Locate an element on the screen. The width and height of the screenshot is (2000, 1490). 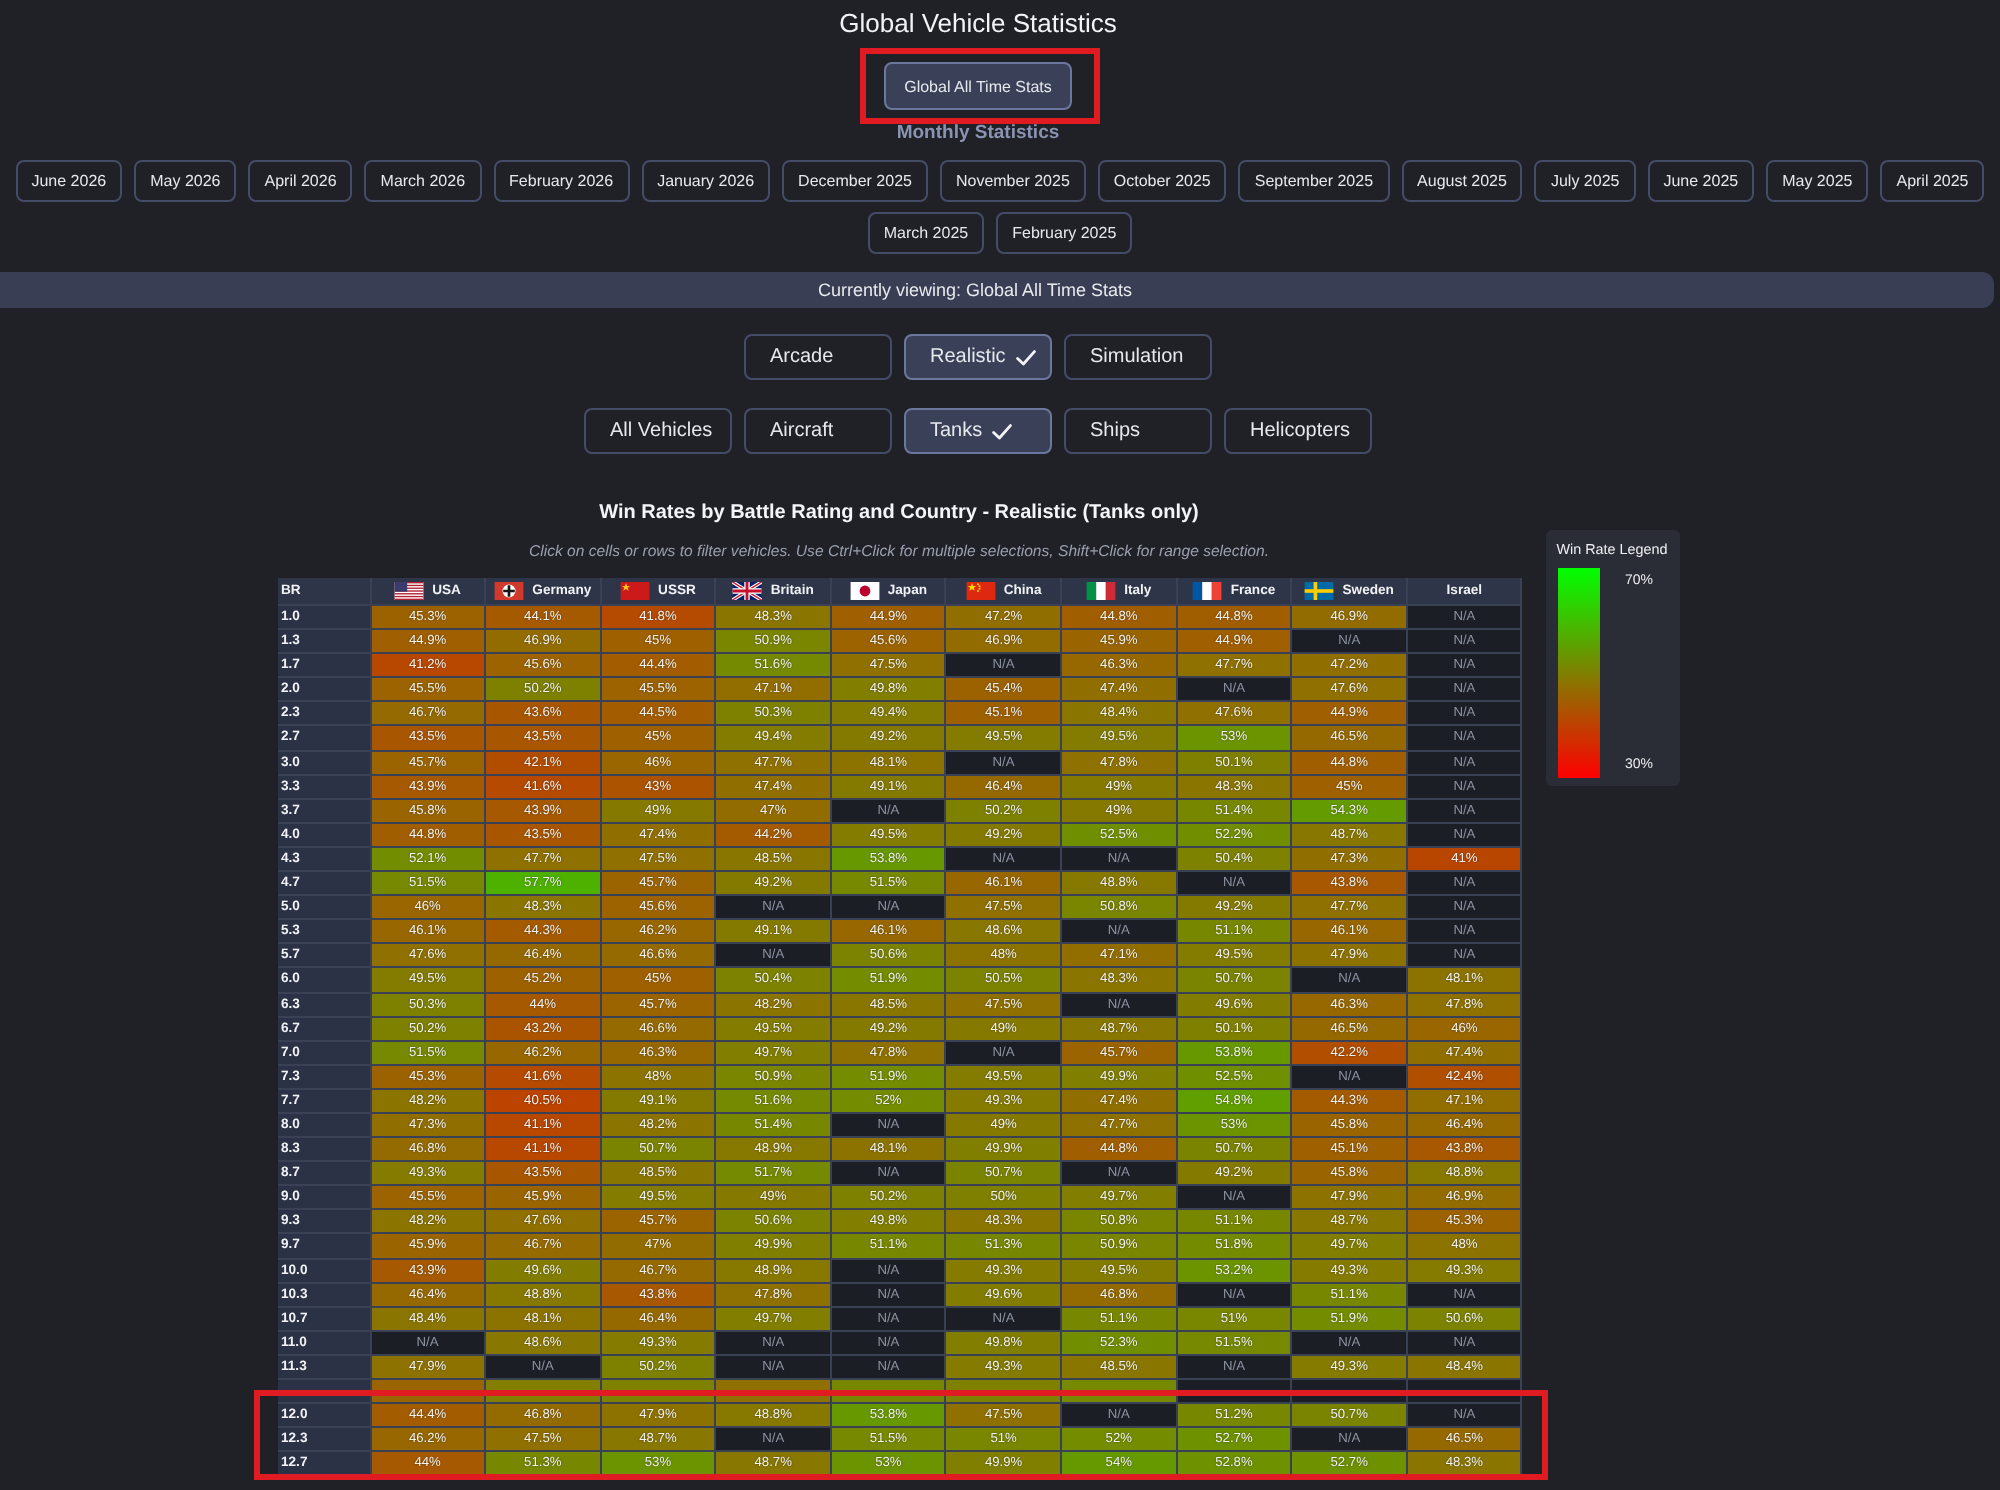
month-button: March 2026 is located at coordinates (423, 181).